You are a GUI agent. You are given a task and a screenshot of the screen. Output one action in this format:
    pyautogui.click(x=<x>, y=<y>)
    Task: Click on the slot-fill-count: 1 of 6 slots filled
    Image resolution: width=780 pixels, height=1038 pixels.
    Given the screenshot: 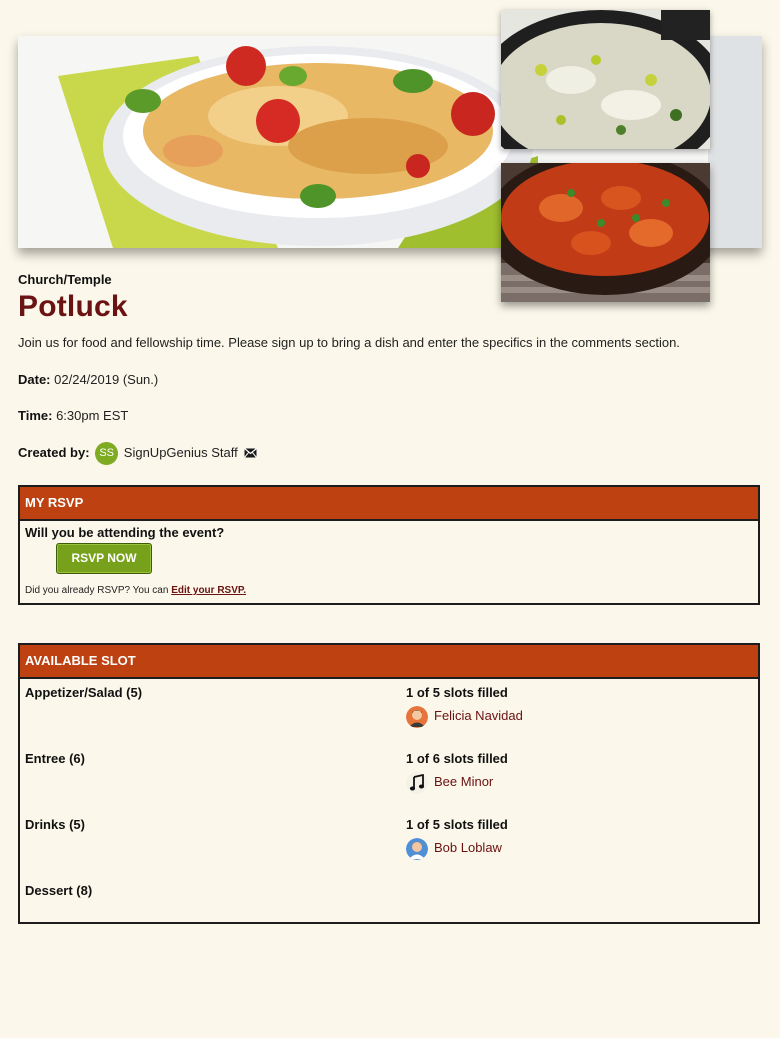 What is the action you would take?
    pyautogui.click(x=457, y=758)
    